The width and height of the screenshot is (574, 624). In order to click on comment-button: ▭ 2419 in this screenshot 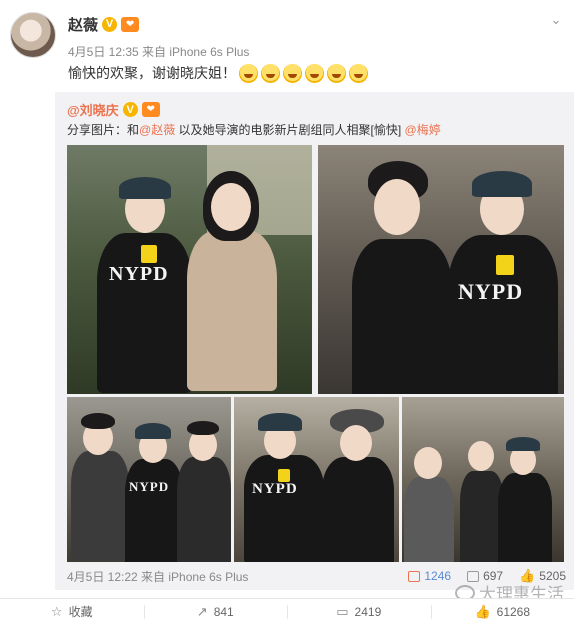, I will do `click(359, 611)`.